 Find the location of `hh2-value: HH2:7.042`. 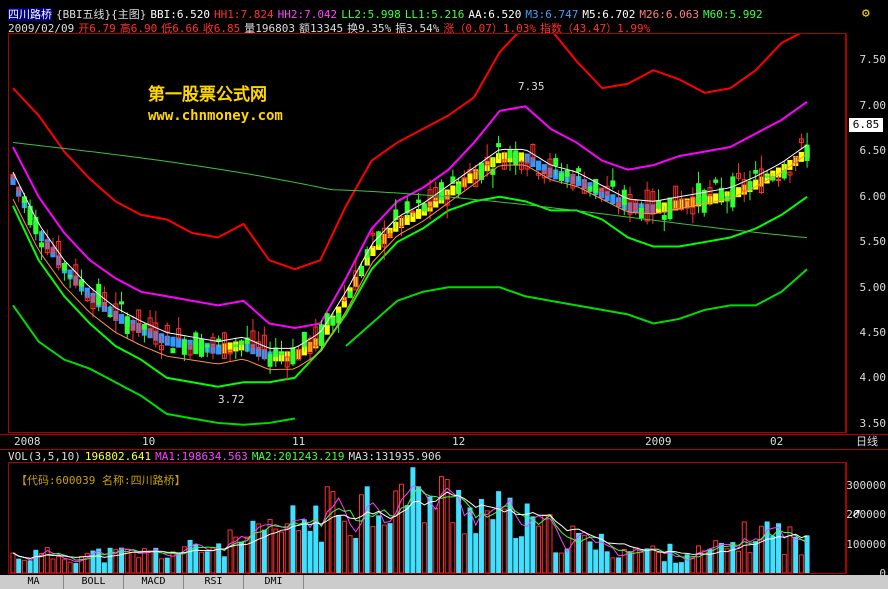

hh2-value: HH2:7.042 is located at coordinates (307, 14).